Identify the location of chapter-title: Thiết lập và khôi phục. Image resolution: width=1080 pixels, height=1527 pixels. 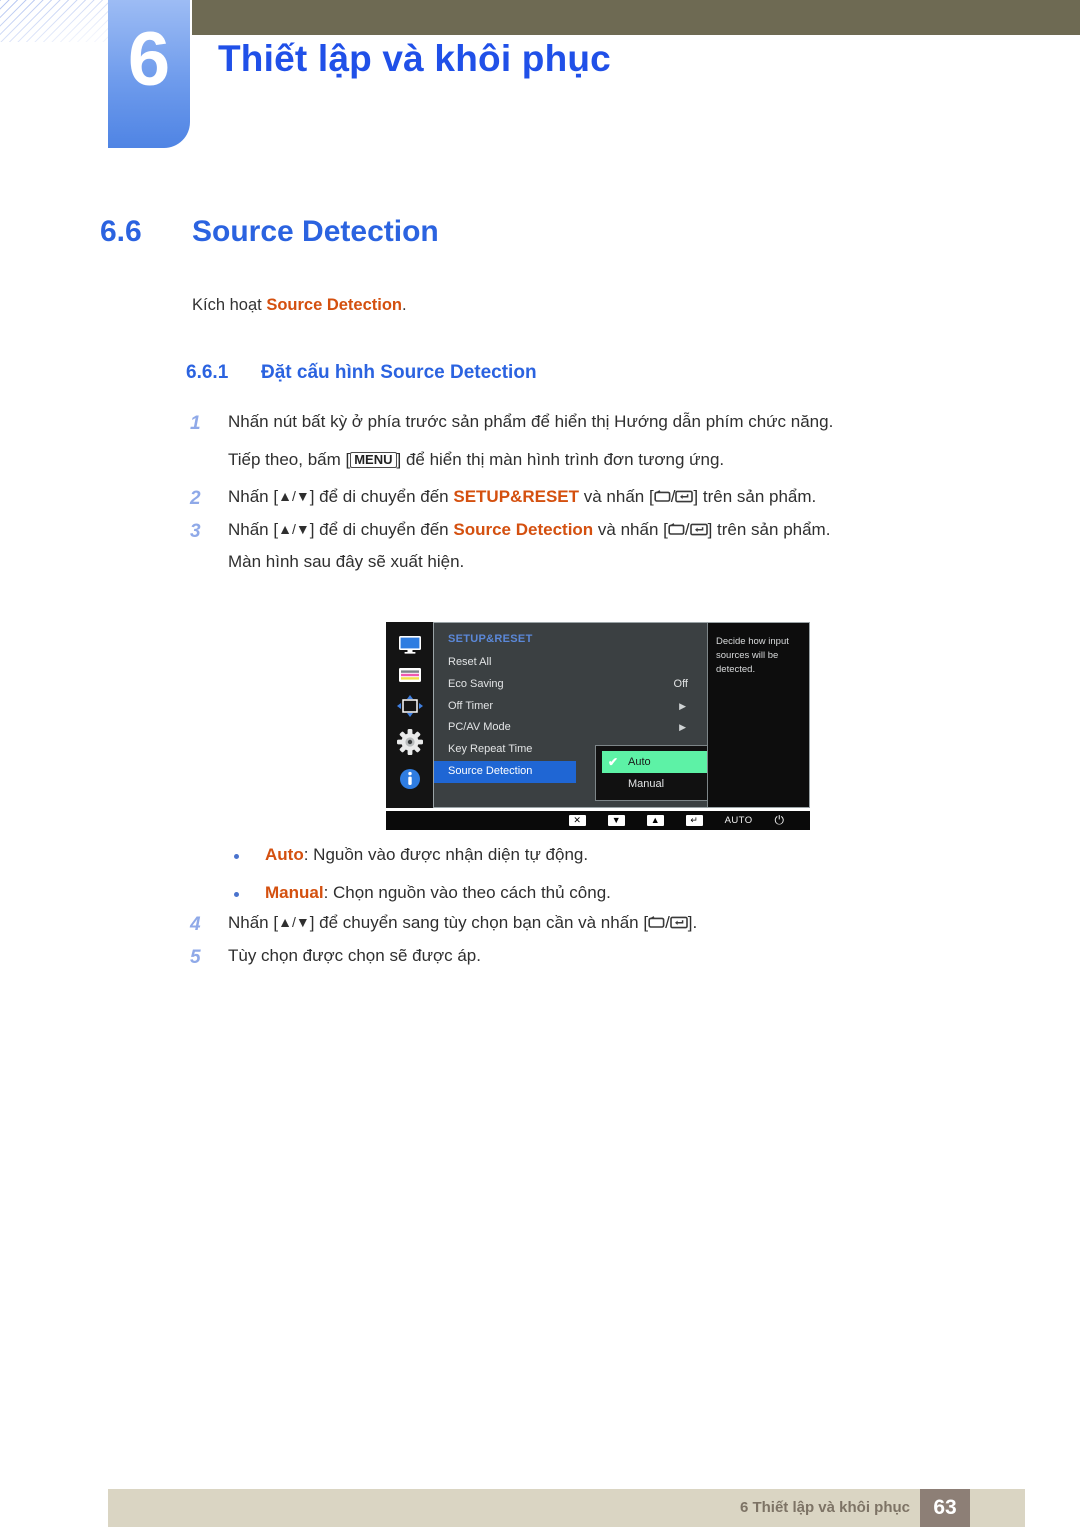
(414, 58).